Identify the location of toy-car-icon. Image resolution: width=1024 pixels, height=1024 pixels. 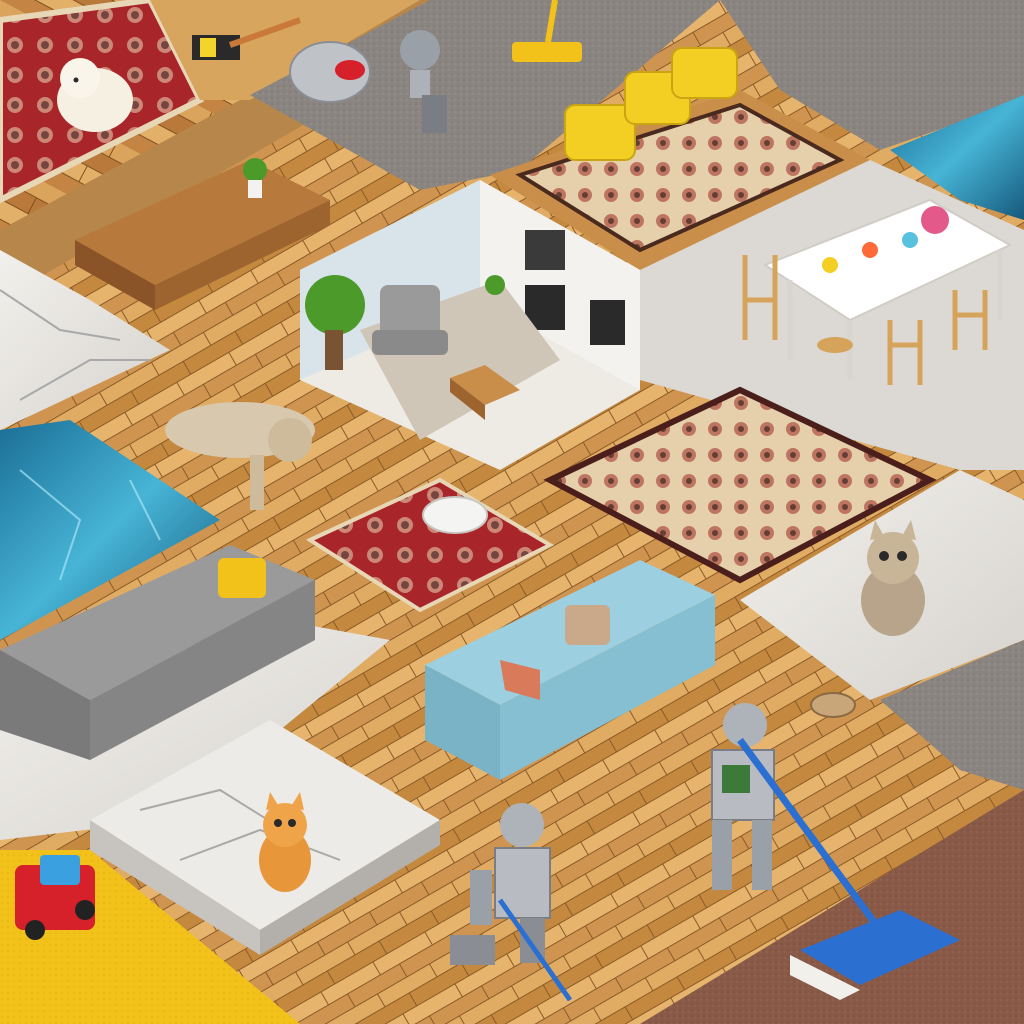
(55, 897).